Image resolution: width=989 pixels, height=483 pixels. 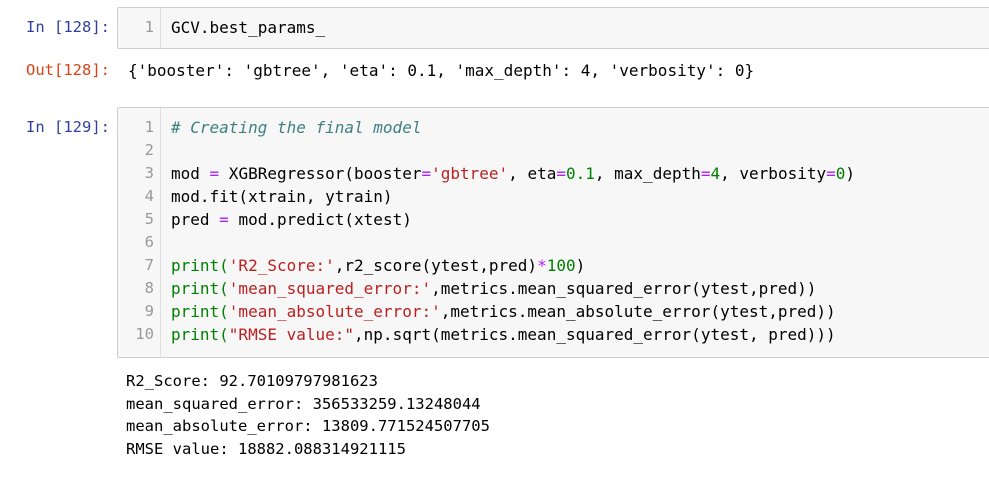 What do you see at coordinates (320, 173) in the screenshot?
I see `code-token: XGBRegressor(booster` at bounding box center [320, 173].